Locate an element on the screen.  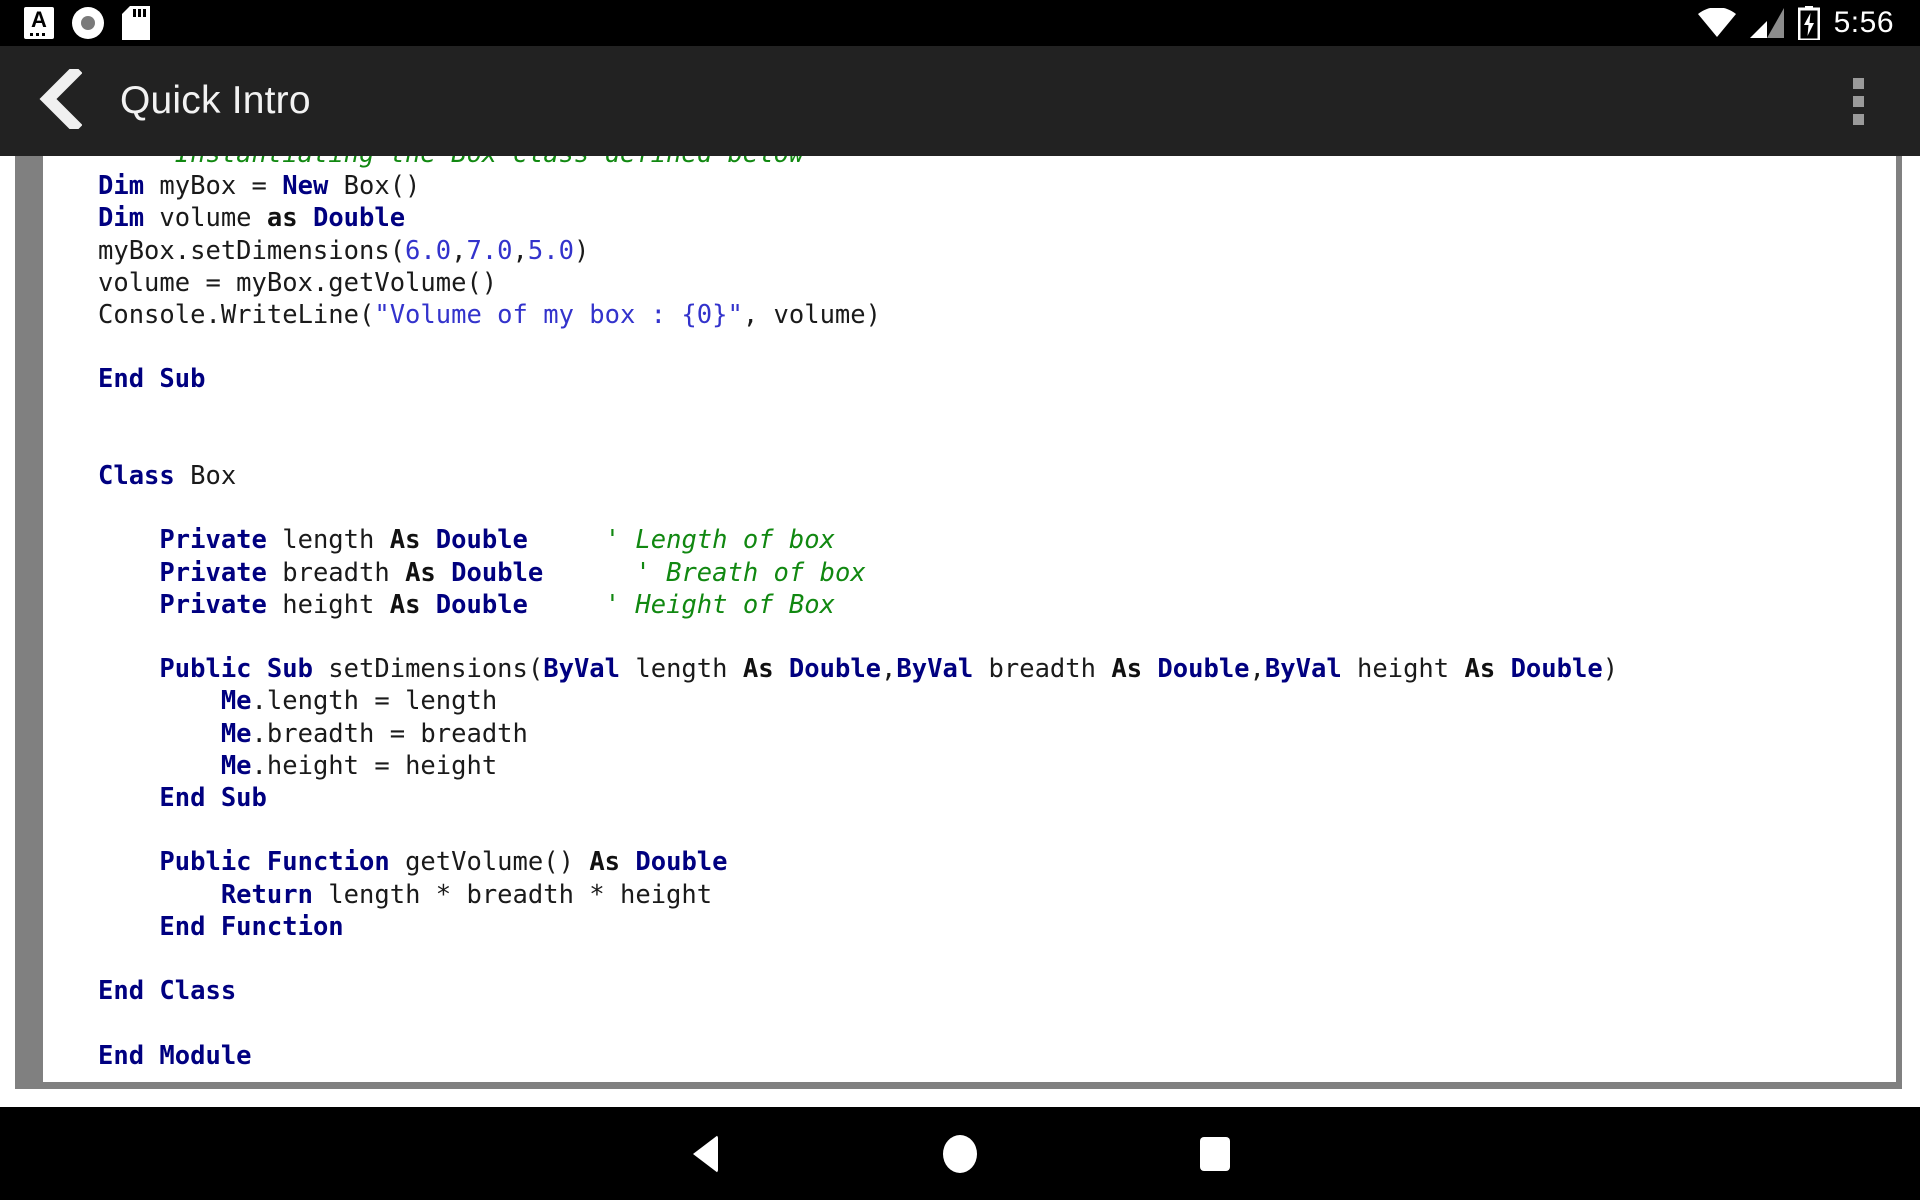
code-token: ' Length of box is located at coordinates (719, 540).